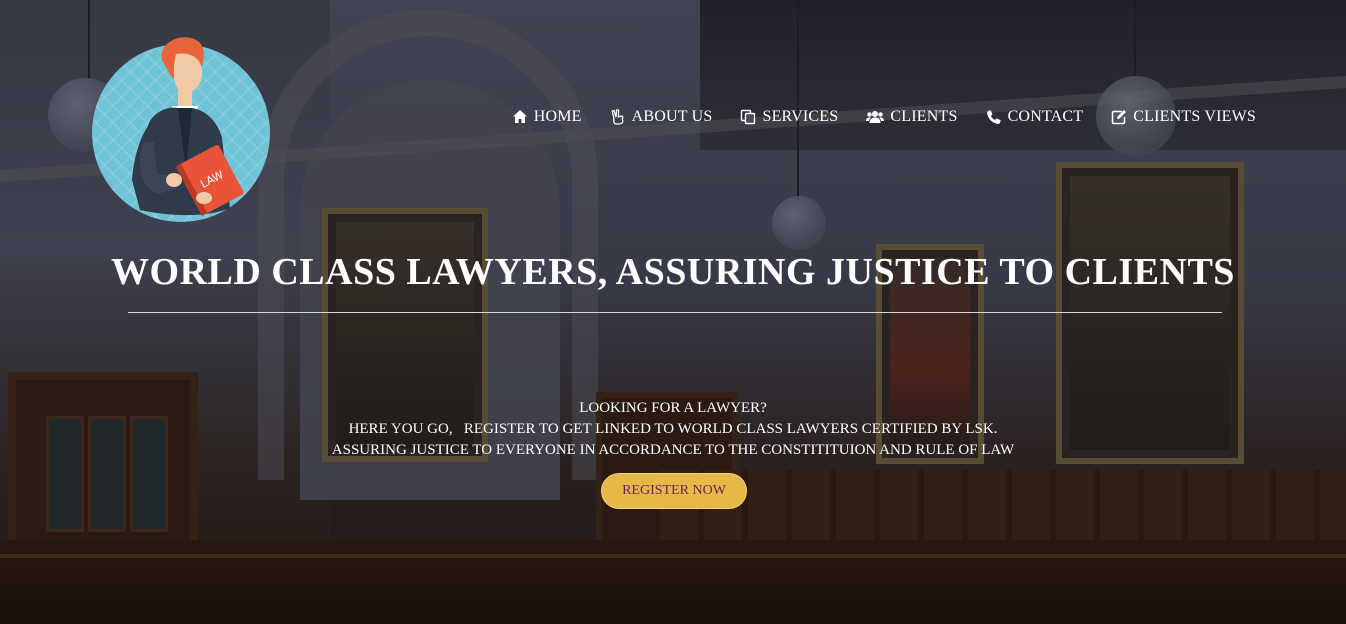 The image size is (1346, 624). Describe the element at coordinates (673, 408) in the screenshot. I see `hero-line-1: LOOKING FOR A LAWYER?` at that location.